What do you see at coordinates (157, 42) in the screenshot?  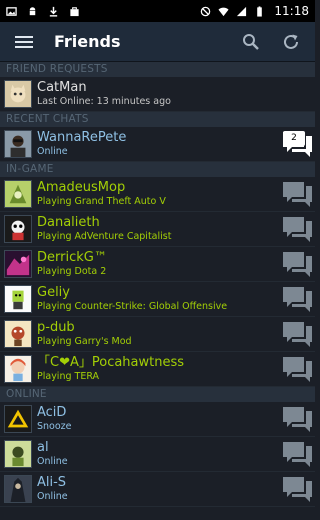 I see `app-bar: Friends` at bounding box center [157, 42].